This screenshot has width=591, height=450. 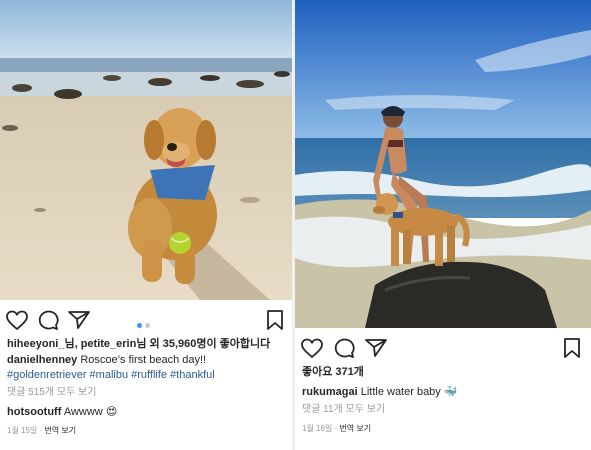 What do you see at coordinates (120, 344) in the screenshot?
I see `liker-username-2: petite_erin님 외` at bounding box center [120, 344].